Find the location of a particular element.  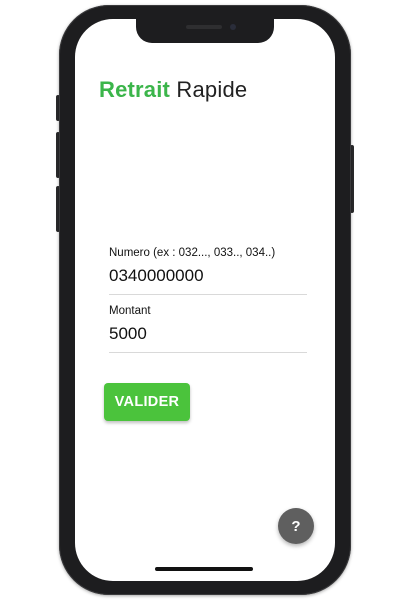

amount-input is located at coordinates (208, 338).